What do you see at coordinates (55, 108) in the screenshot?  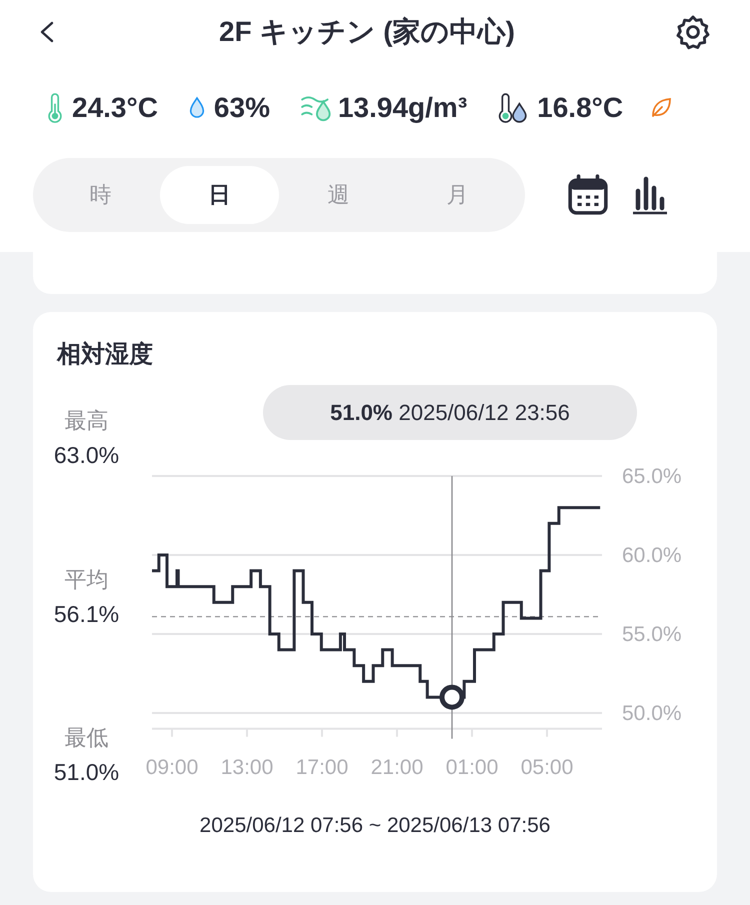 I see `thermometer-icon` at bounding box center [55, 108].